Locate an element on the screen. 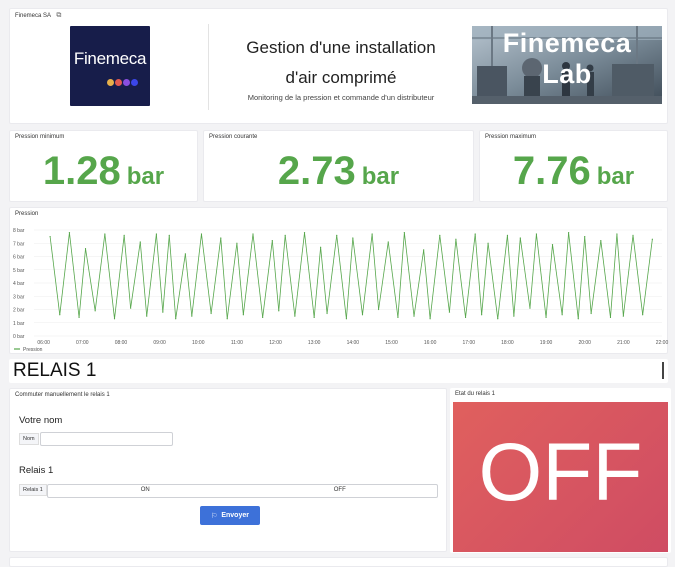 This screenshot has width=675, height=567. x-tick-label: 19:00 is located at coordinates (546, 343).